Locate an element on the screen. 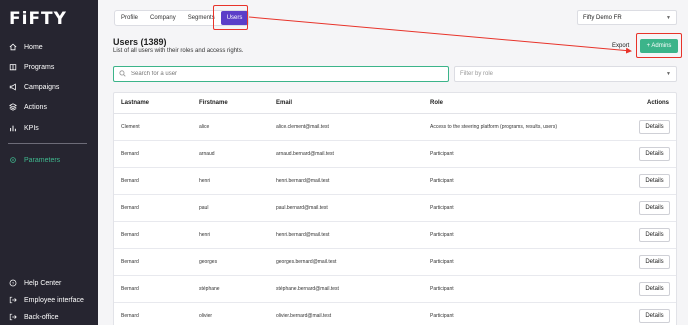 Image resolution: width=688 pixels, height=325 pixels. search-field is located at coordinates (281, 74).